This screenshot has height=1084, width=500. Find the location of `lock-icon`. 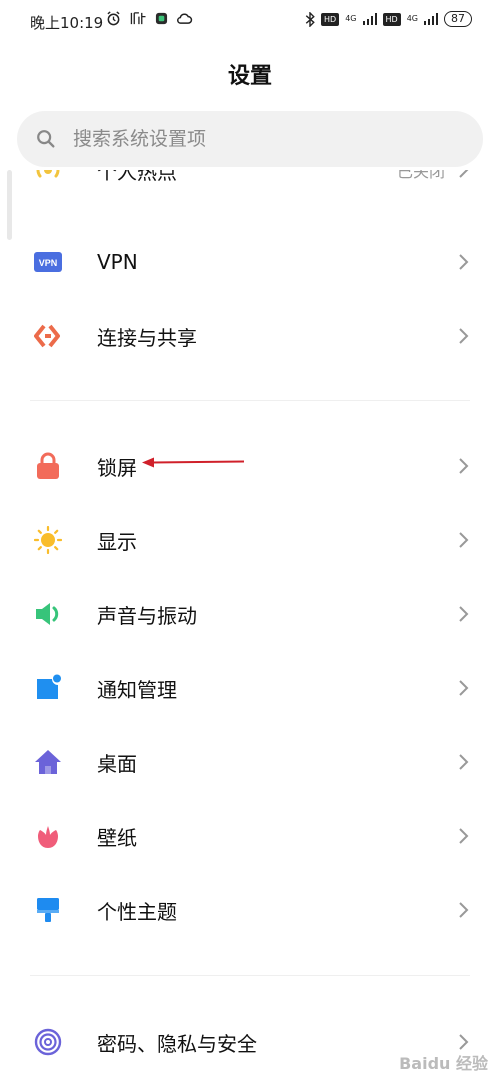

lock-icon is located at coordinates (48, 466).